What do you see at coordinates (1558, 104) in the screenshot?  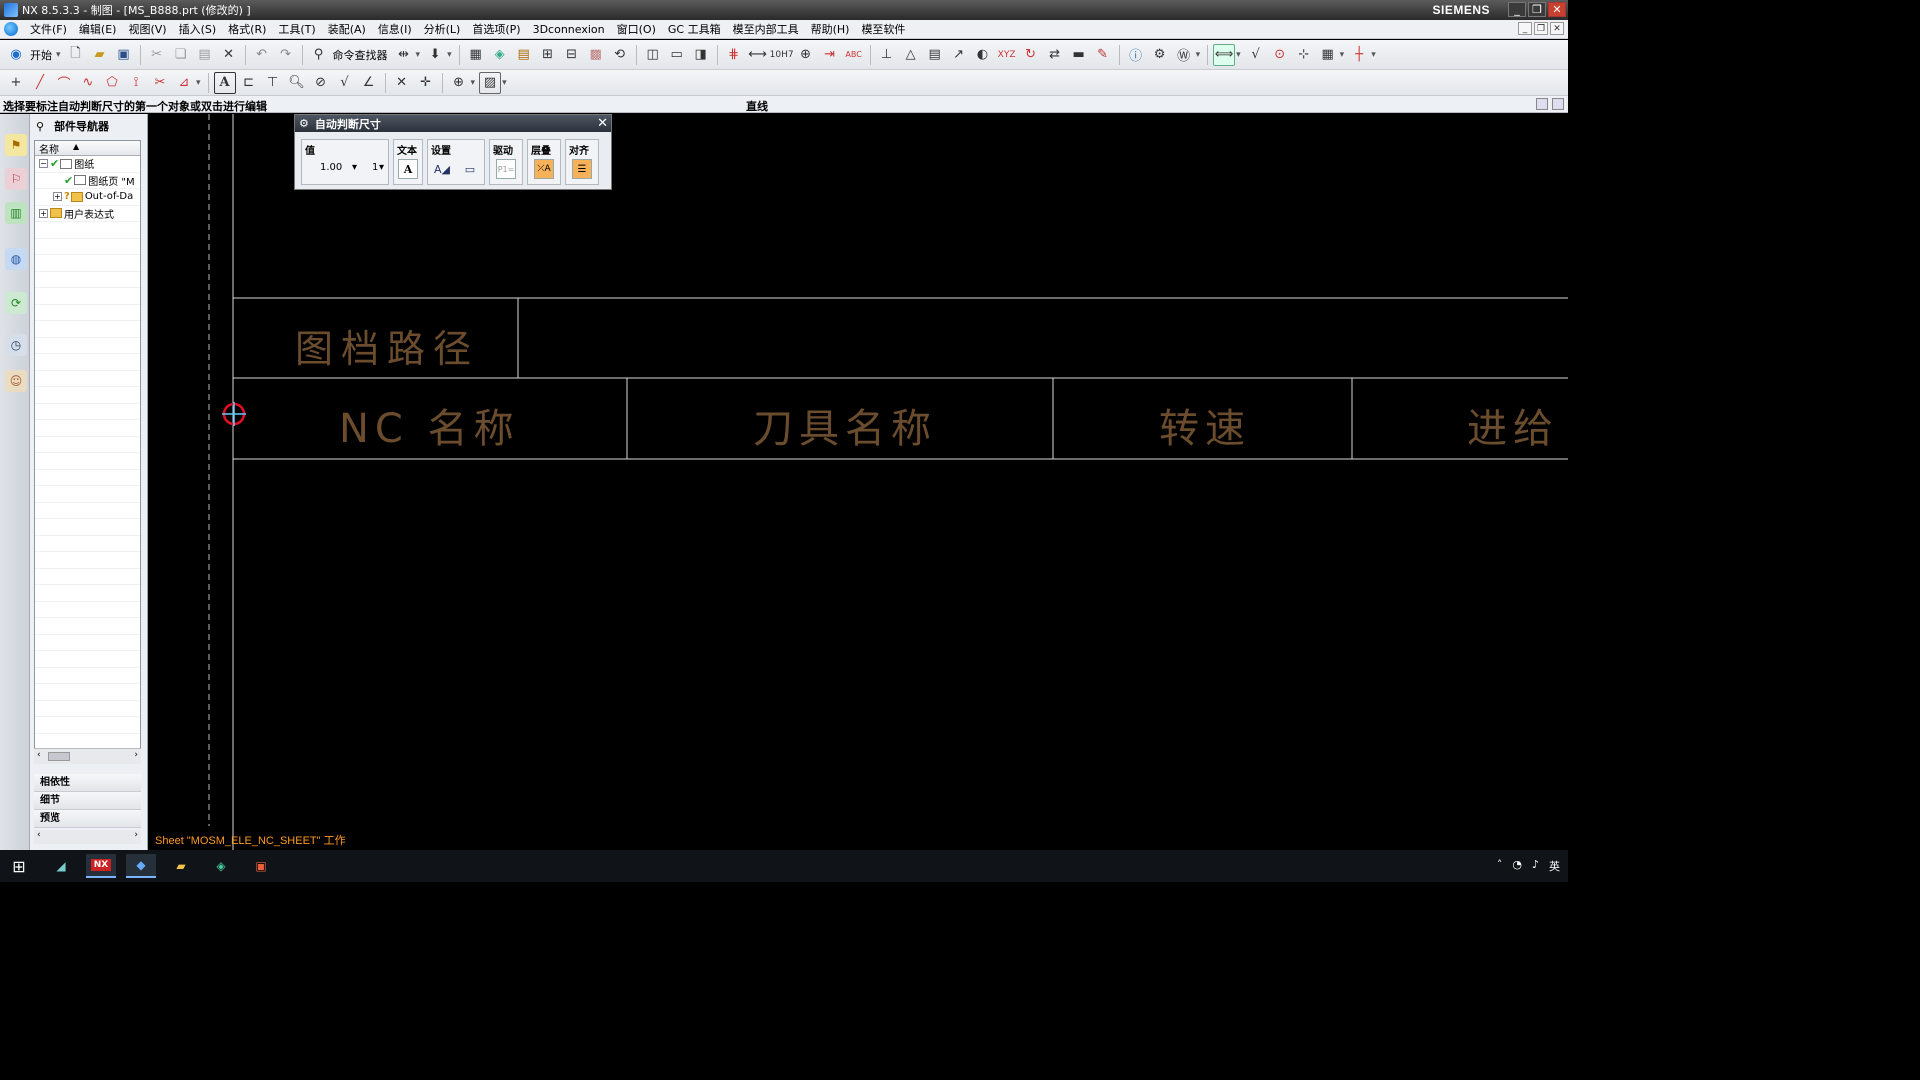 I see `cue-expand-icon` at bounding box center [1558, 104].